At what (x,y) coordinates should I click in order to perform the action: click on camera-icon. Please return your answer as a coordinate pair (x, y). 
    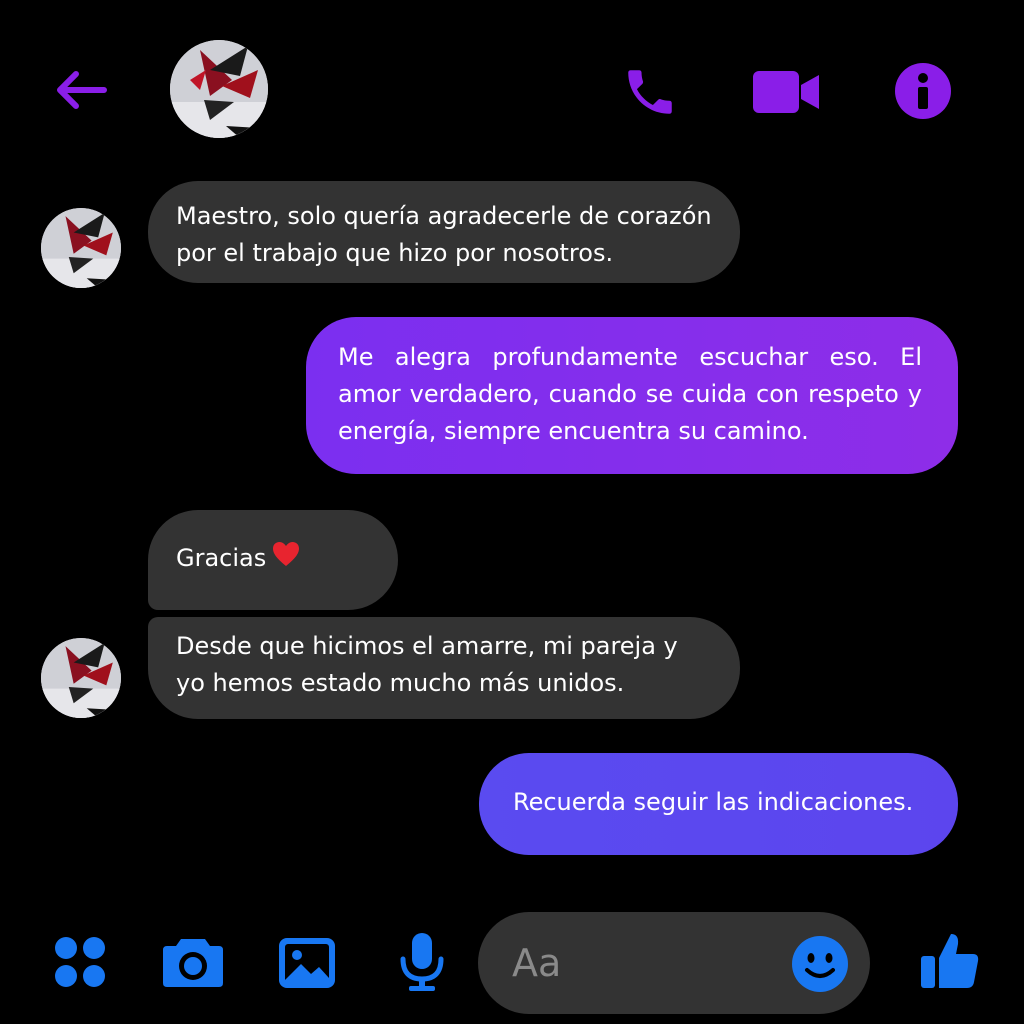
    Looking at the image, I should click on (193, 963).